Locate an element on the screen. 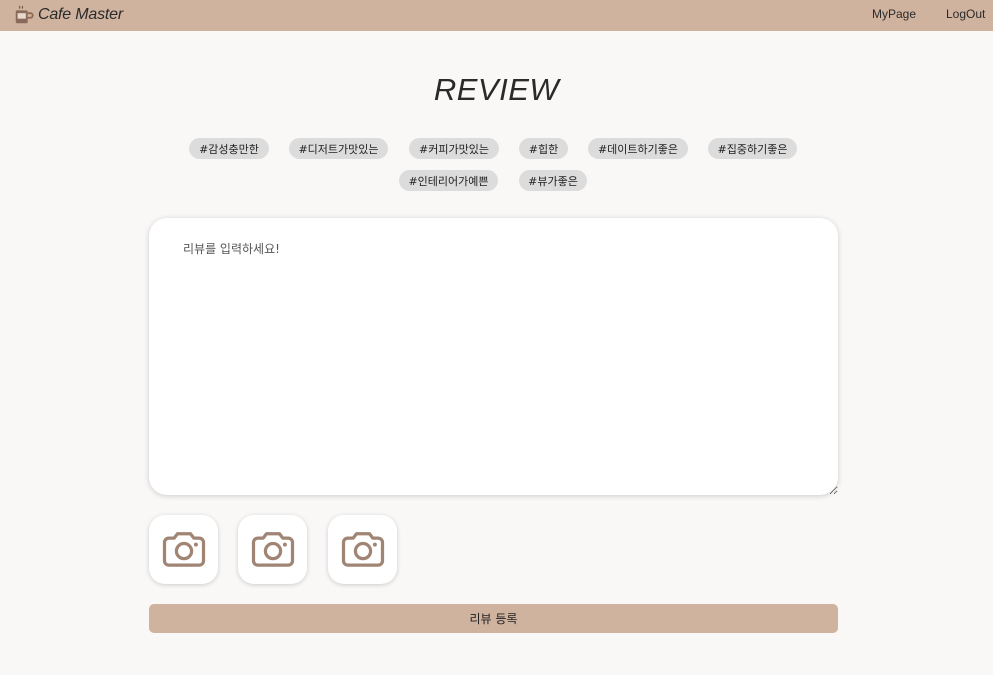 The image size is (993, 675). brand-logo: Cafe Master is located at coordinates (68, 15).